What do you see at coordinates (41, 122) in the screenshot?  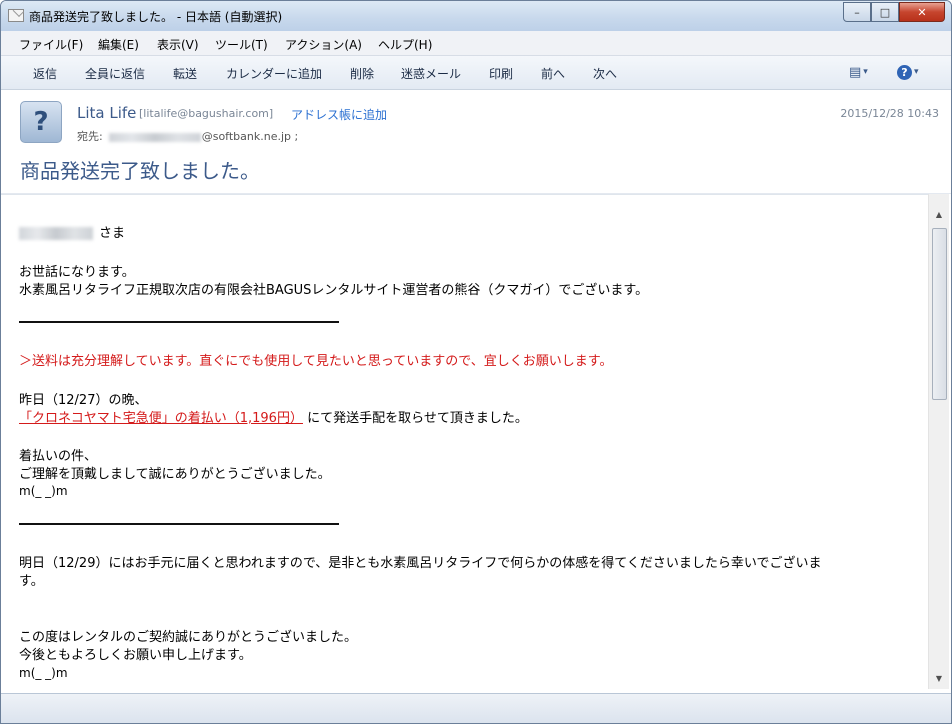 I see `contact-avatar: ?` at bounding box center [41, 122].